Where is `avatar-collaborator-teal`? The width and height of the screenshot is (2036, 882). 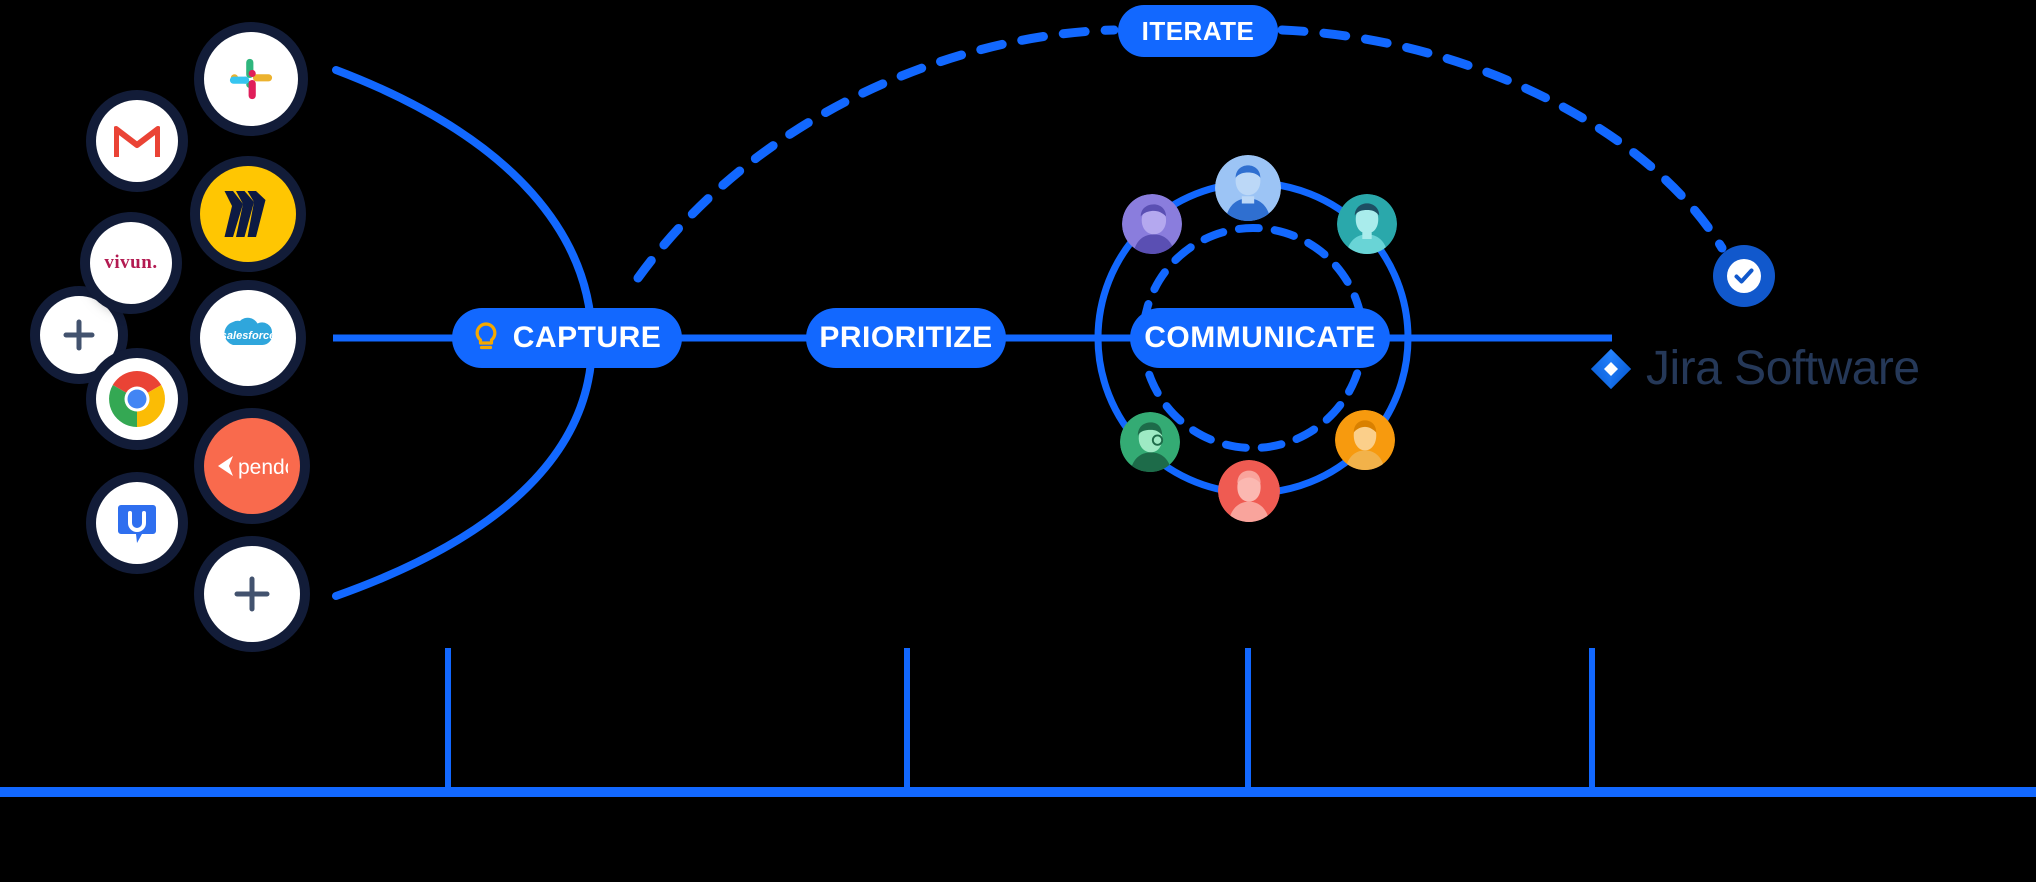 avatar-collaborator-teal is located at coordinates (1367, 224).